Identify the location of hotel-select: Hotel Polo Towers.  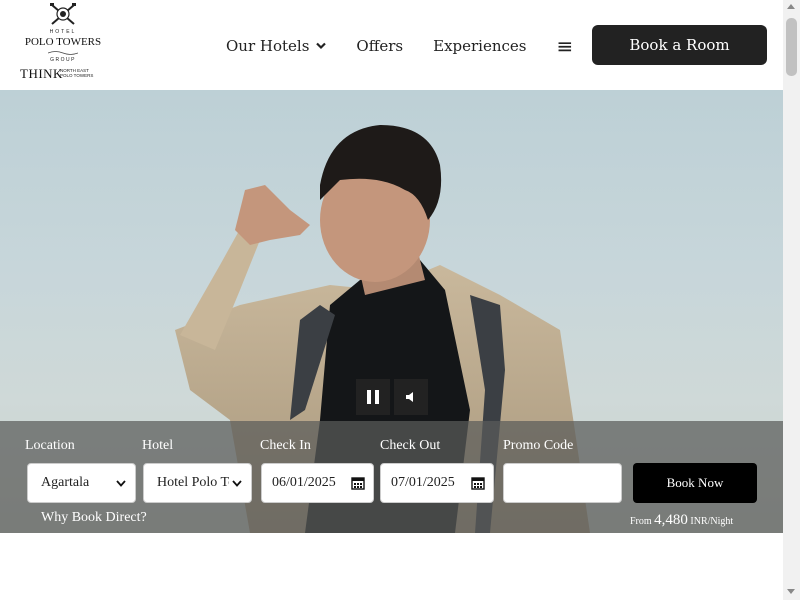
(197, 483).